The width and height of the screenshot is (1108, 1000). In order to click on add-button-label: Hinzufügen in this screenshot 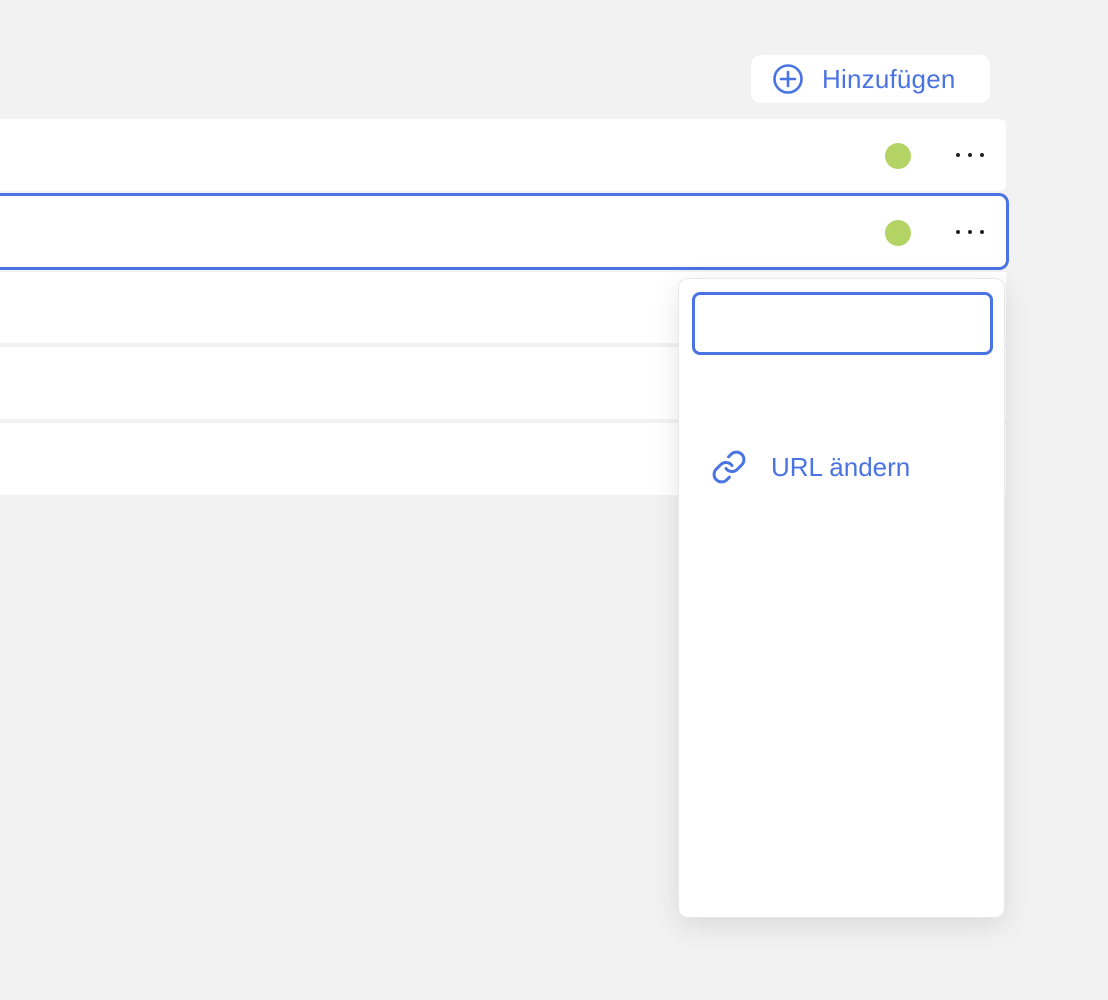, I will do `click(889, 78)`.